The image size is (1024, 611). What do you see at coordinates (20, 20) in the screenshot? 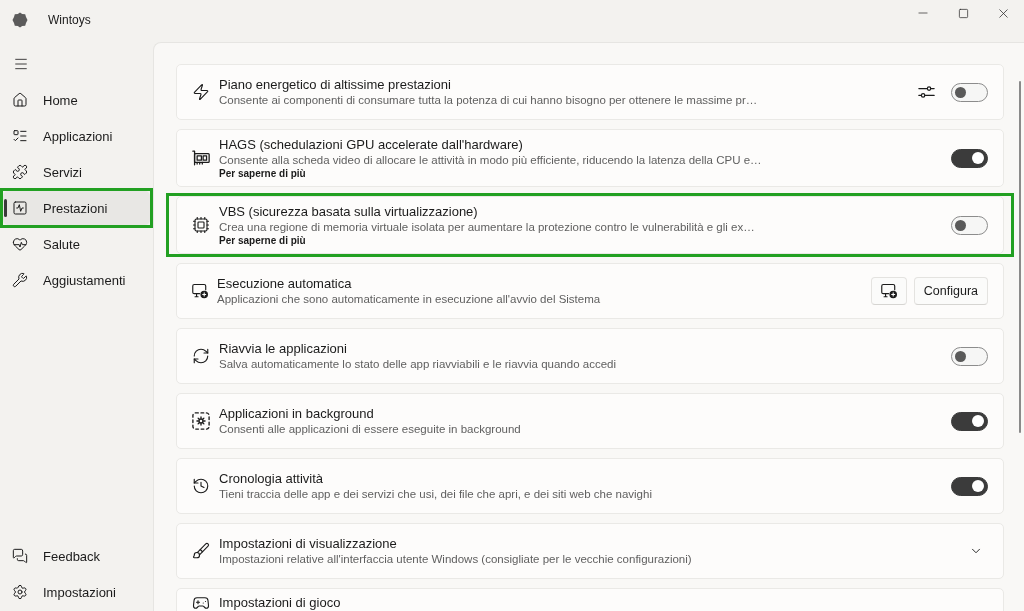
I see `app-logo-icon` at bounding box center [20, 20].